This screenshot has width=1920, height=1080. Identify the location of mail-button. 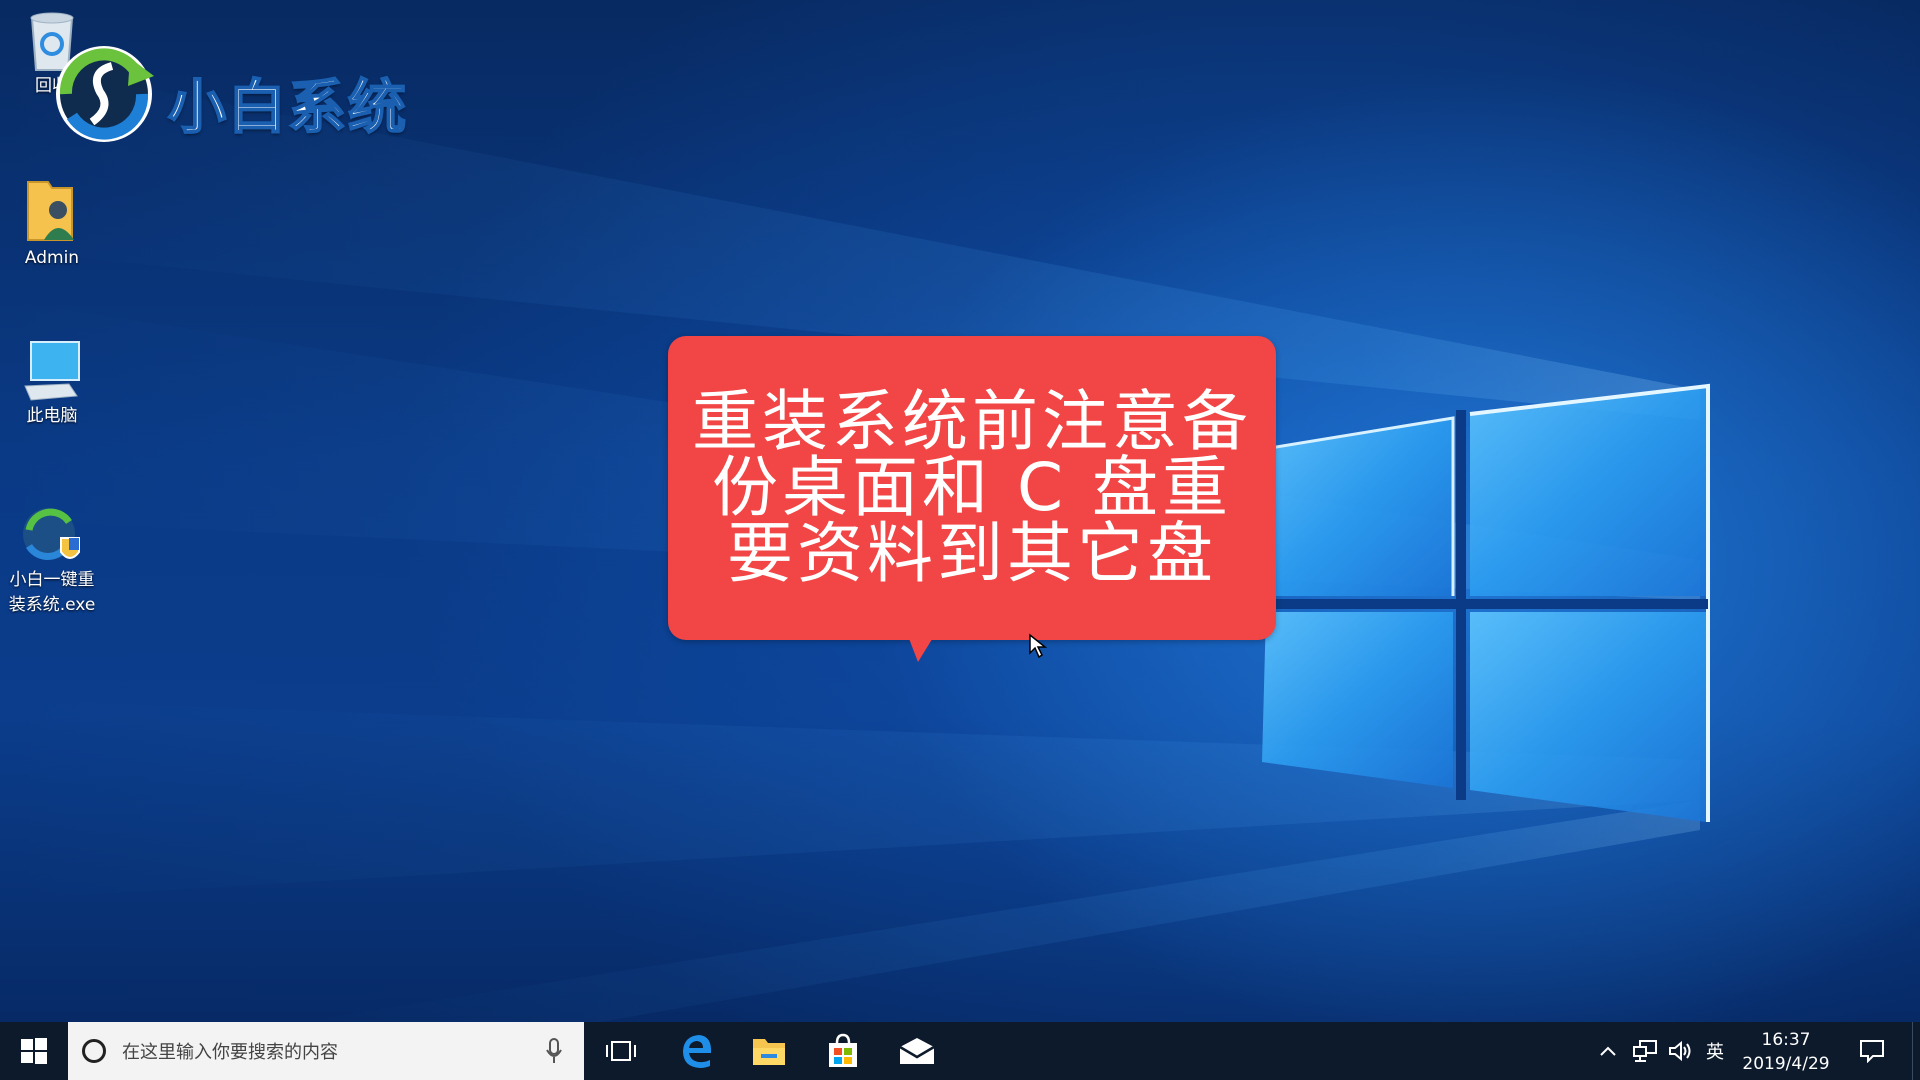
(917, 1051).